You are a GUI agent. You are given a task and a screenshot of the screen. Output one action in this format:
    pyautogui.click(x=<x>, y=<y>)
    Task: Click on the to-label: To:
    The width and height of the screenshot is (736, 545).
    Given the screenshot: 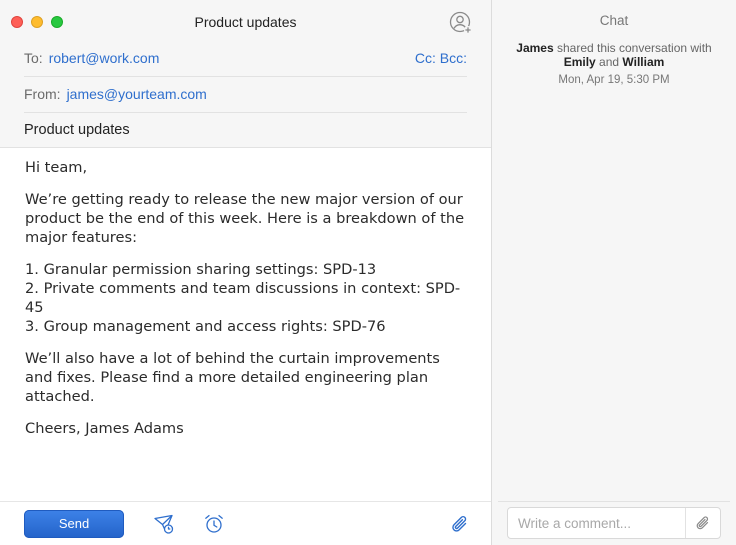 What is the action you would take?
    pyautogui.click(x=33, y=57)
    